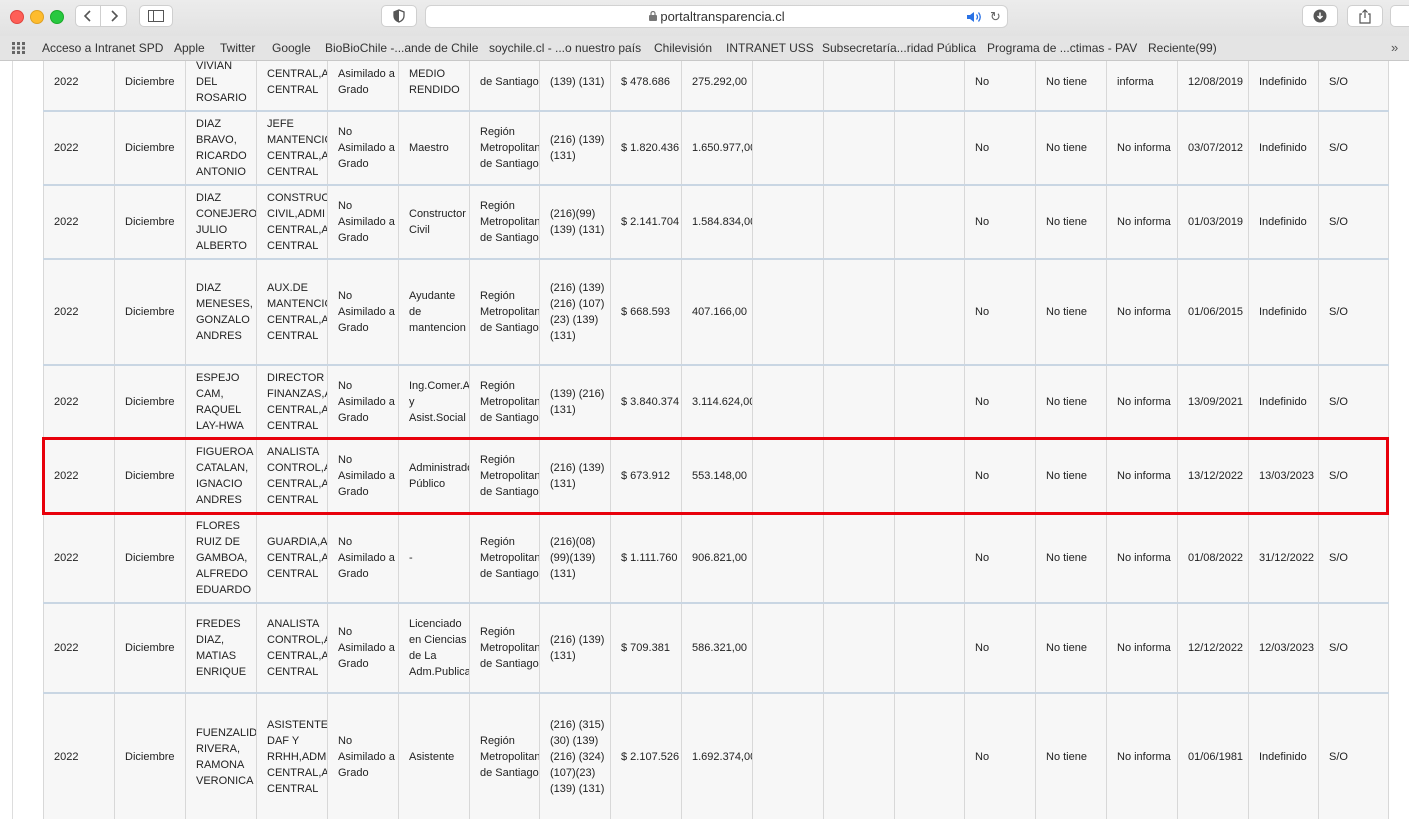  I want to click on address-bar: portaltransparencia.cl ↻, so click(716, 16).